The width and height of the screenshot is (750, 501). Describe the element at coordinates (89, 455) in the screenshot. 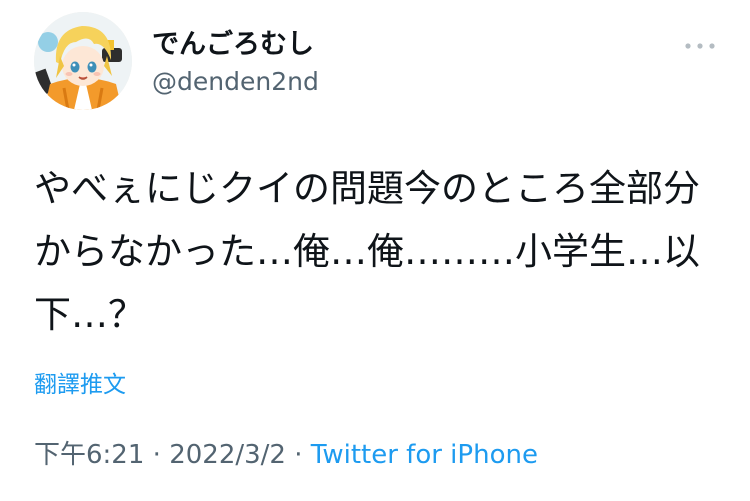

I see `tweet-time: 下午6:21` at that location.